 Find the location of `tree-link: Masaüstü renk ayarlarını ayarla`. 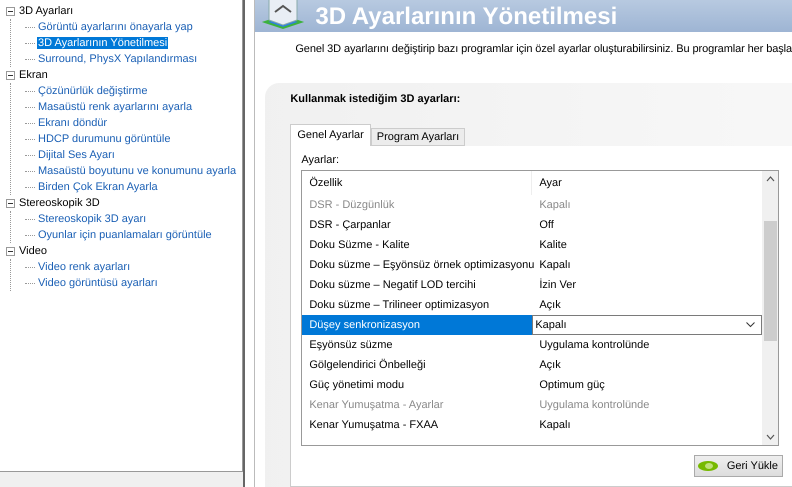

tree-link: Masaüstü renk ayarlarını ayarla is located at coordinates (115, 107).